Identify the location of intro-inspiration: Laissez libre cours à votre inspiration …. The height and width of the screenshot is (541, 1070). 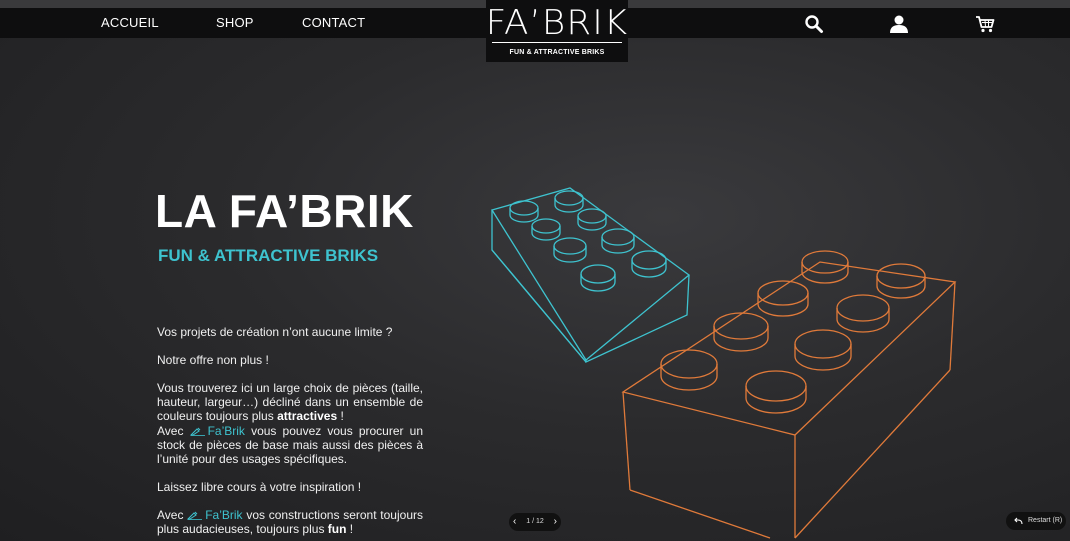
(259, 487).